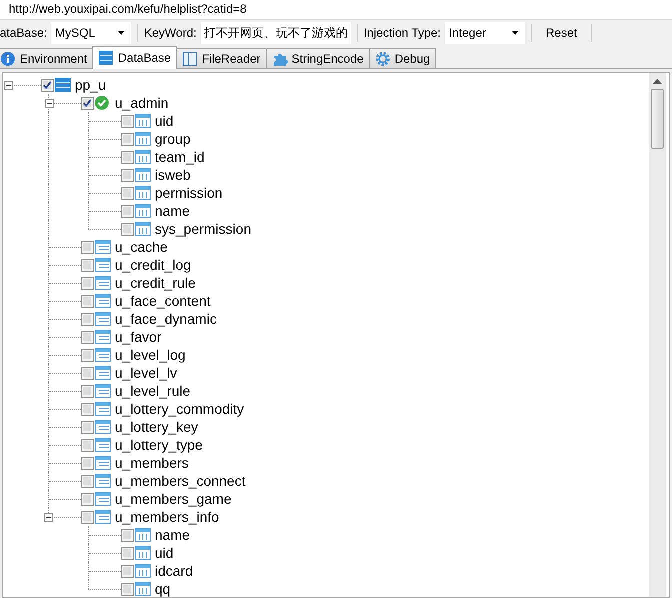  I want to click on tree-node-label: u_admin, so click(142, 103).